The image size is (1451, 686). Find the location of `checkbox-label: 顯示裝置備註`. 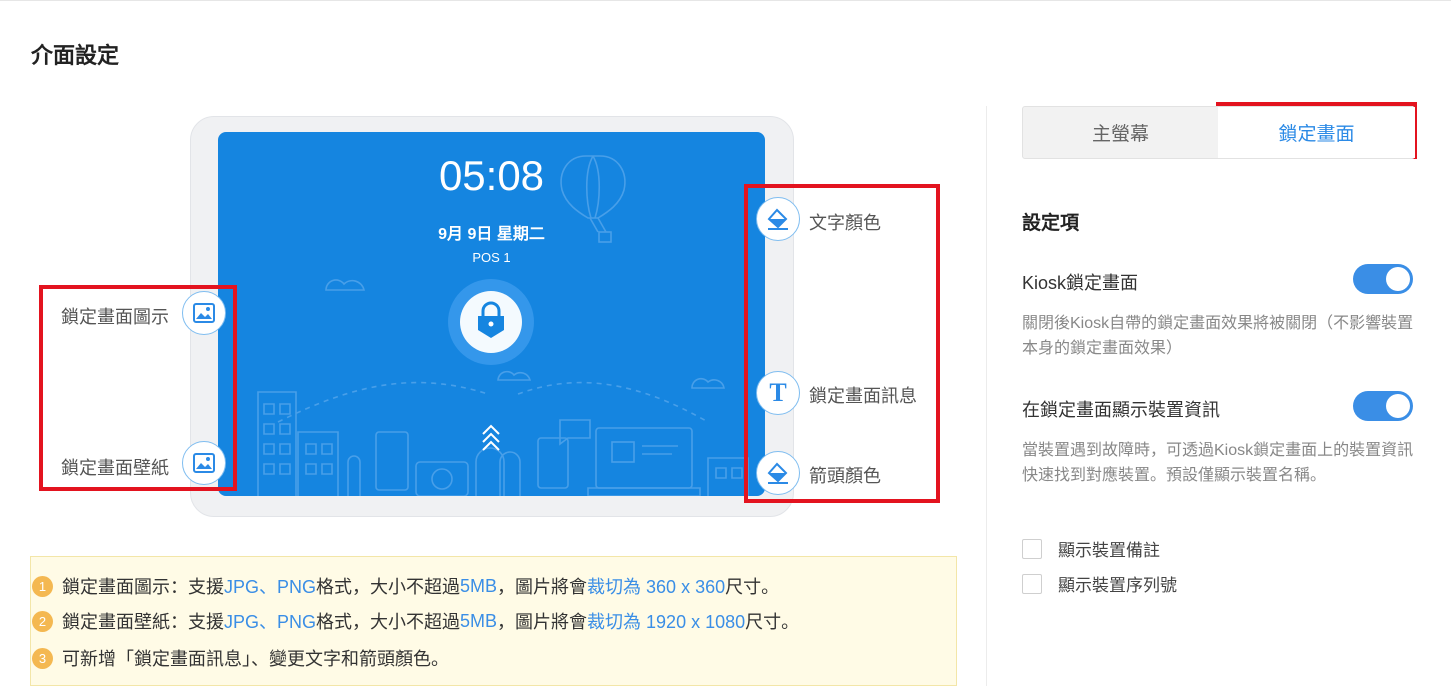

checkbox-label: 顯示裝置備註 is located at coordinates (1109, 550).